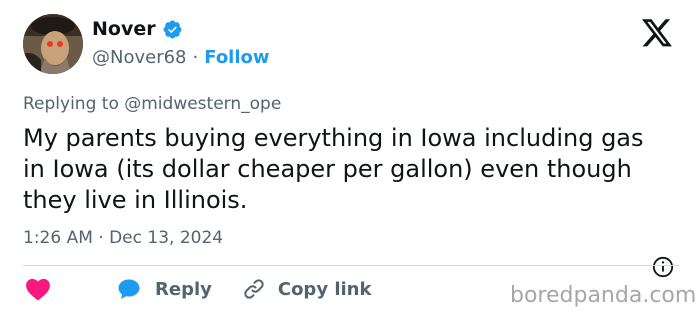 The image size is (700, 318). I want to click on author-handle-row: @Nover68 · Follow, so click(181, 57).